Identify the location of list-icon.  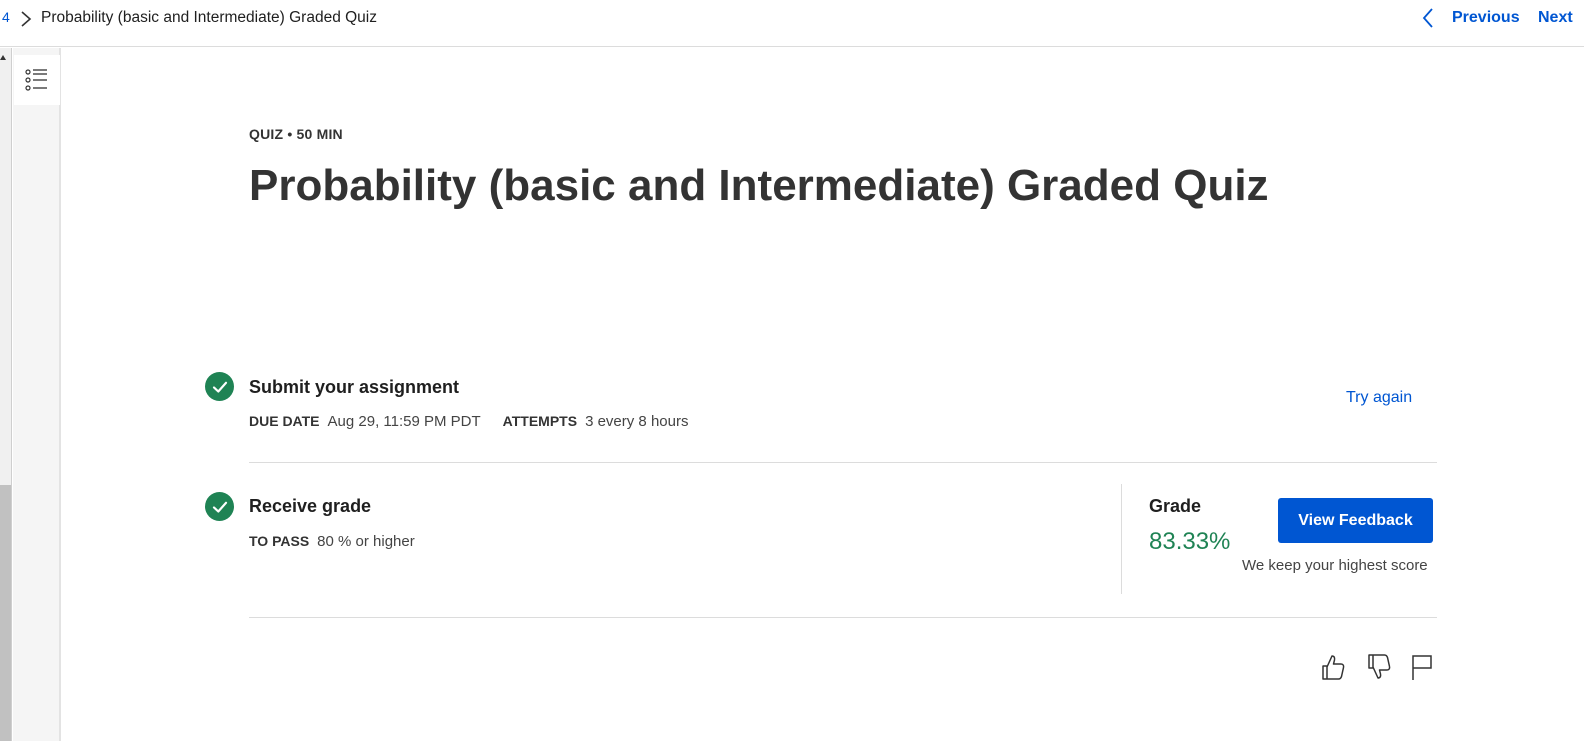
(36, 80).